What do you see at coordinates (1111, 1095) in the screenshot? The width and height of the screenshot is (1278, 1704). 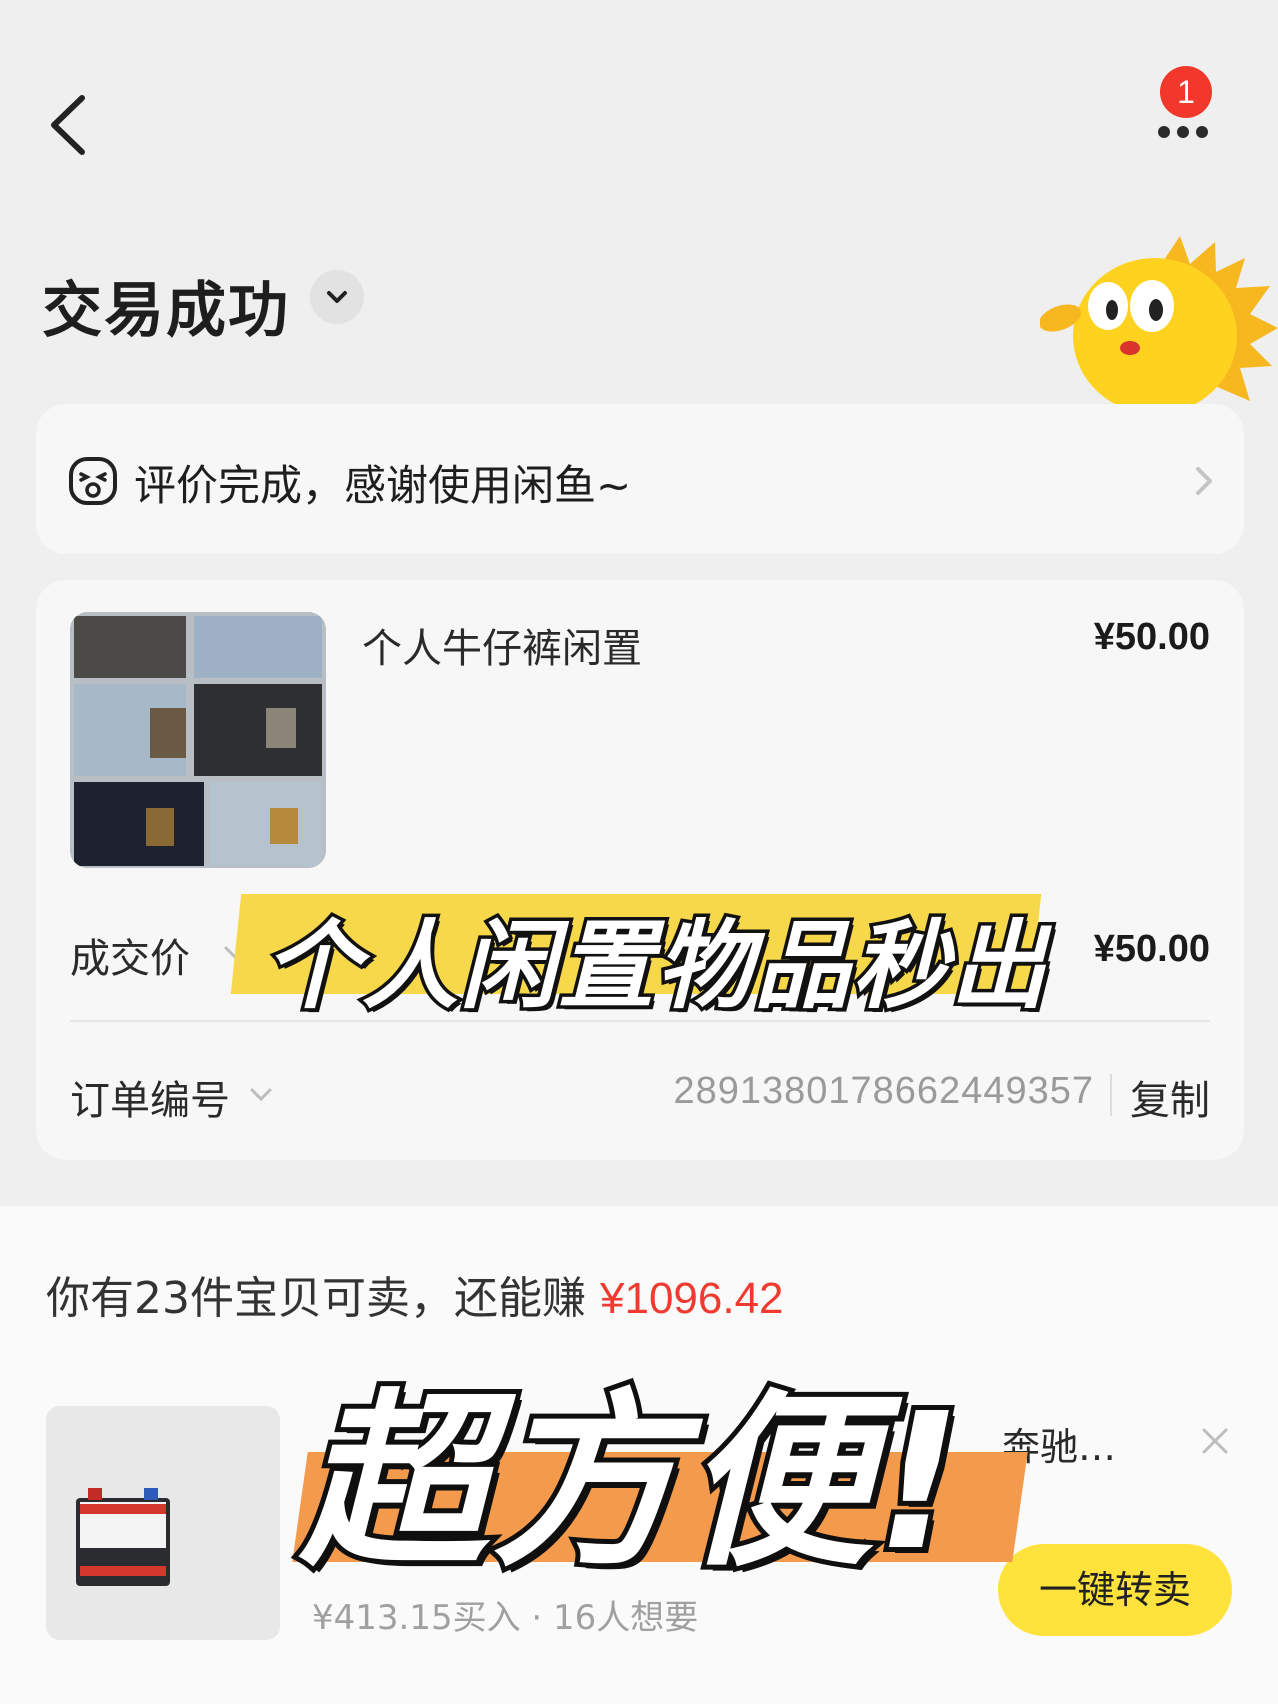 I see `separator` at bounding box center [1111, 1095].